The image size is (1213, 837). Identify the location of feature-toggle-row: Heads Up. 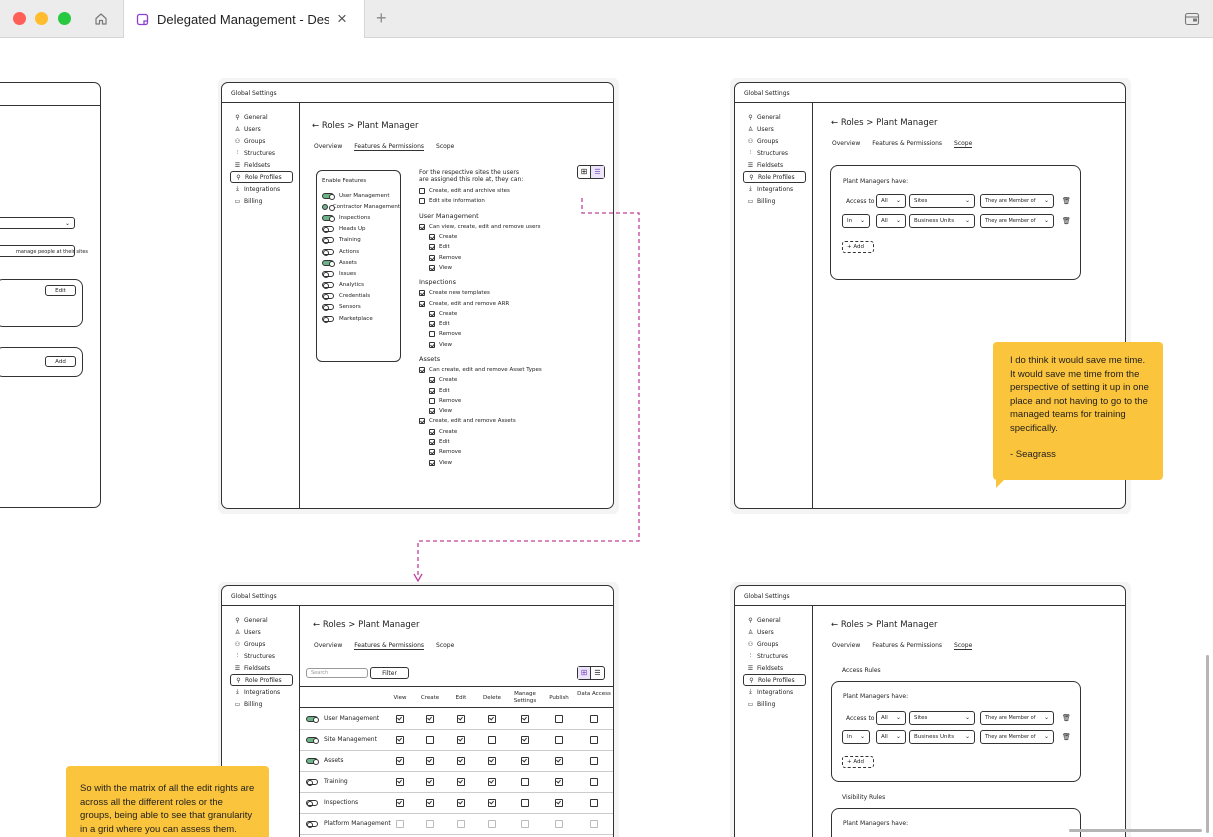
(361, 229).